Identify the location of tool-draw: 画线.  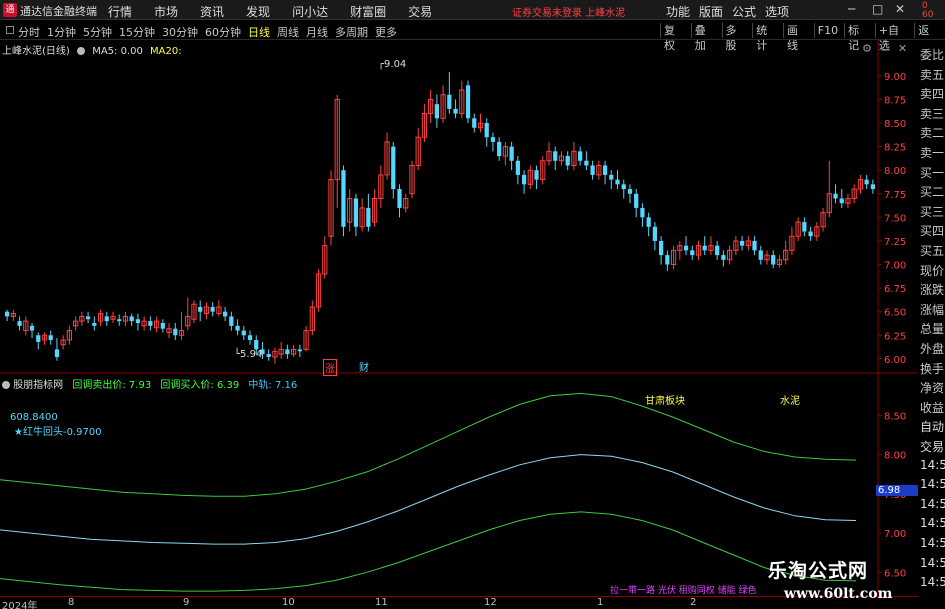
(797, 37).